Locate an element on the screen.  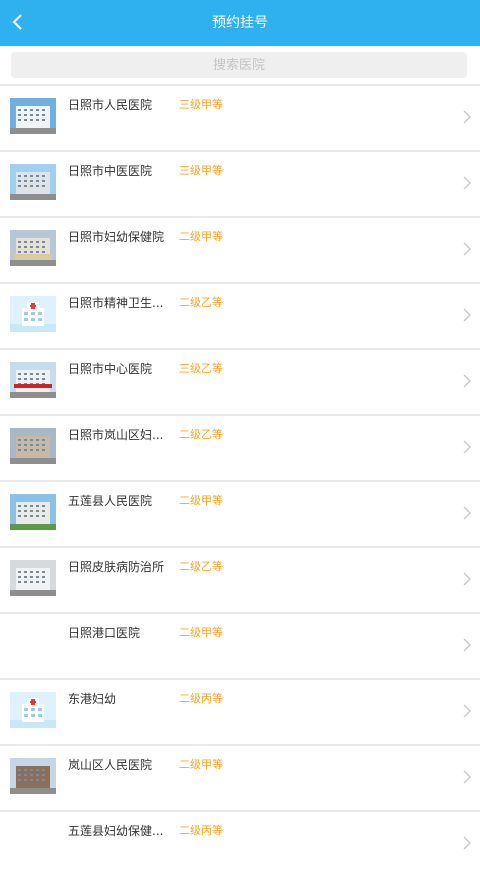
hospital-name: 日照市中医医院 is located at coordinates (110, 171).